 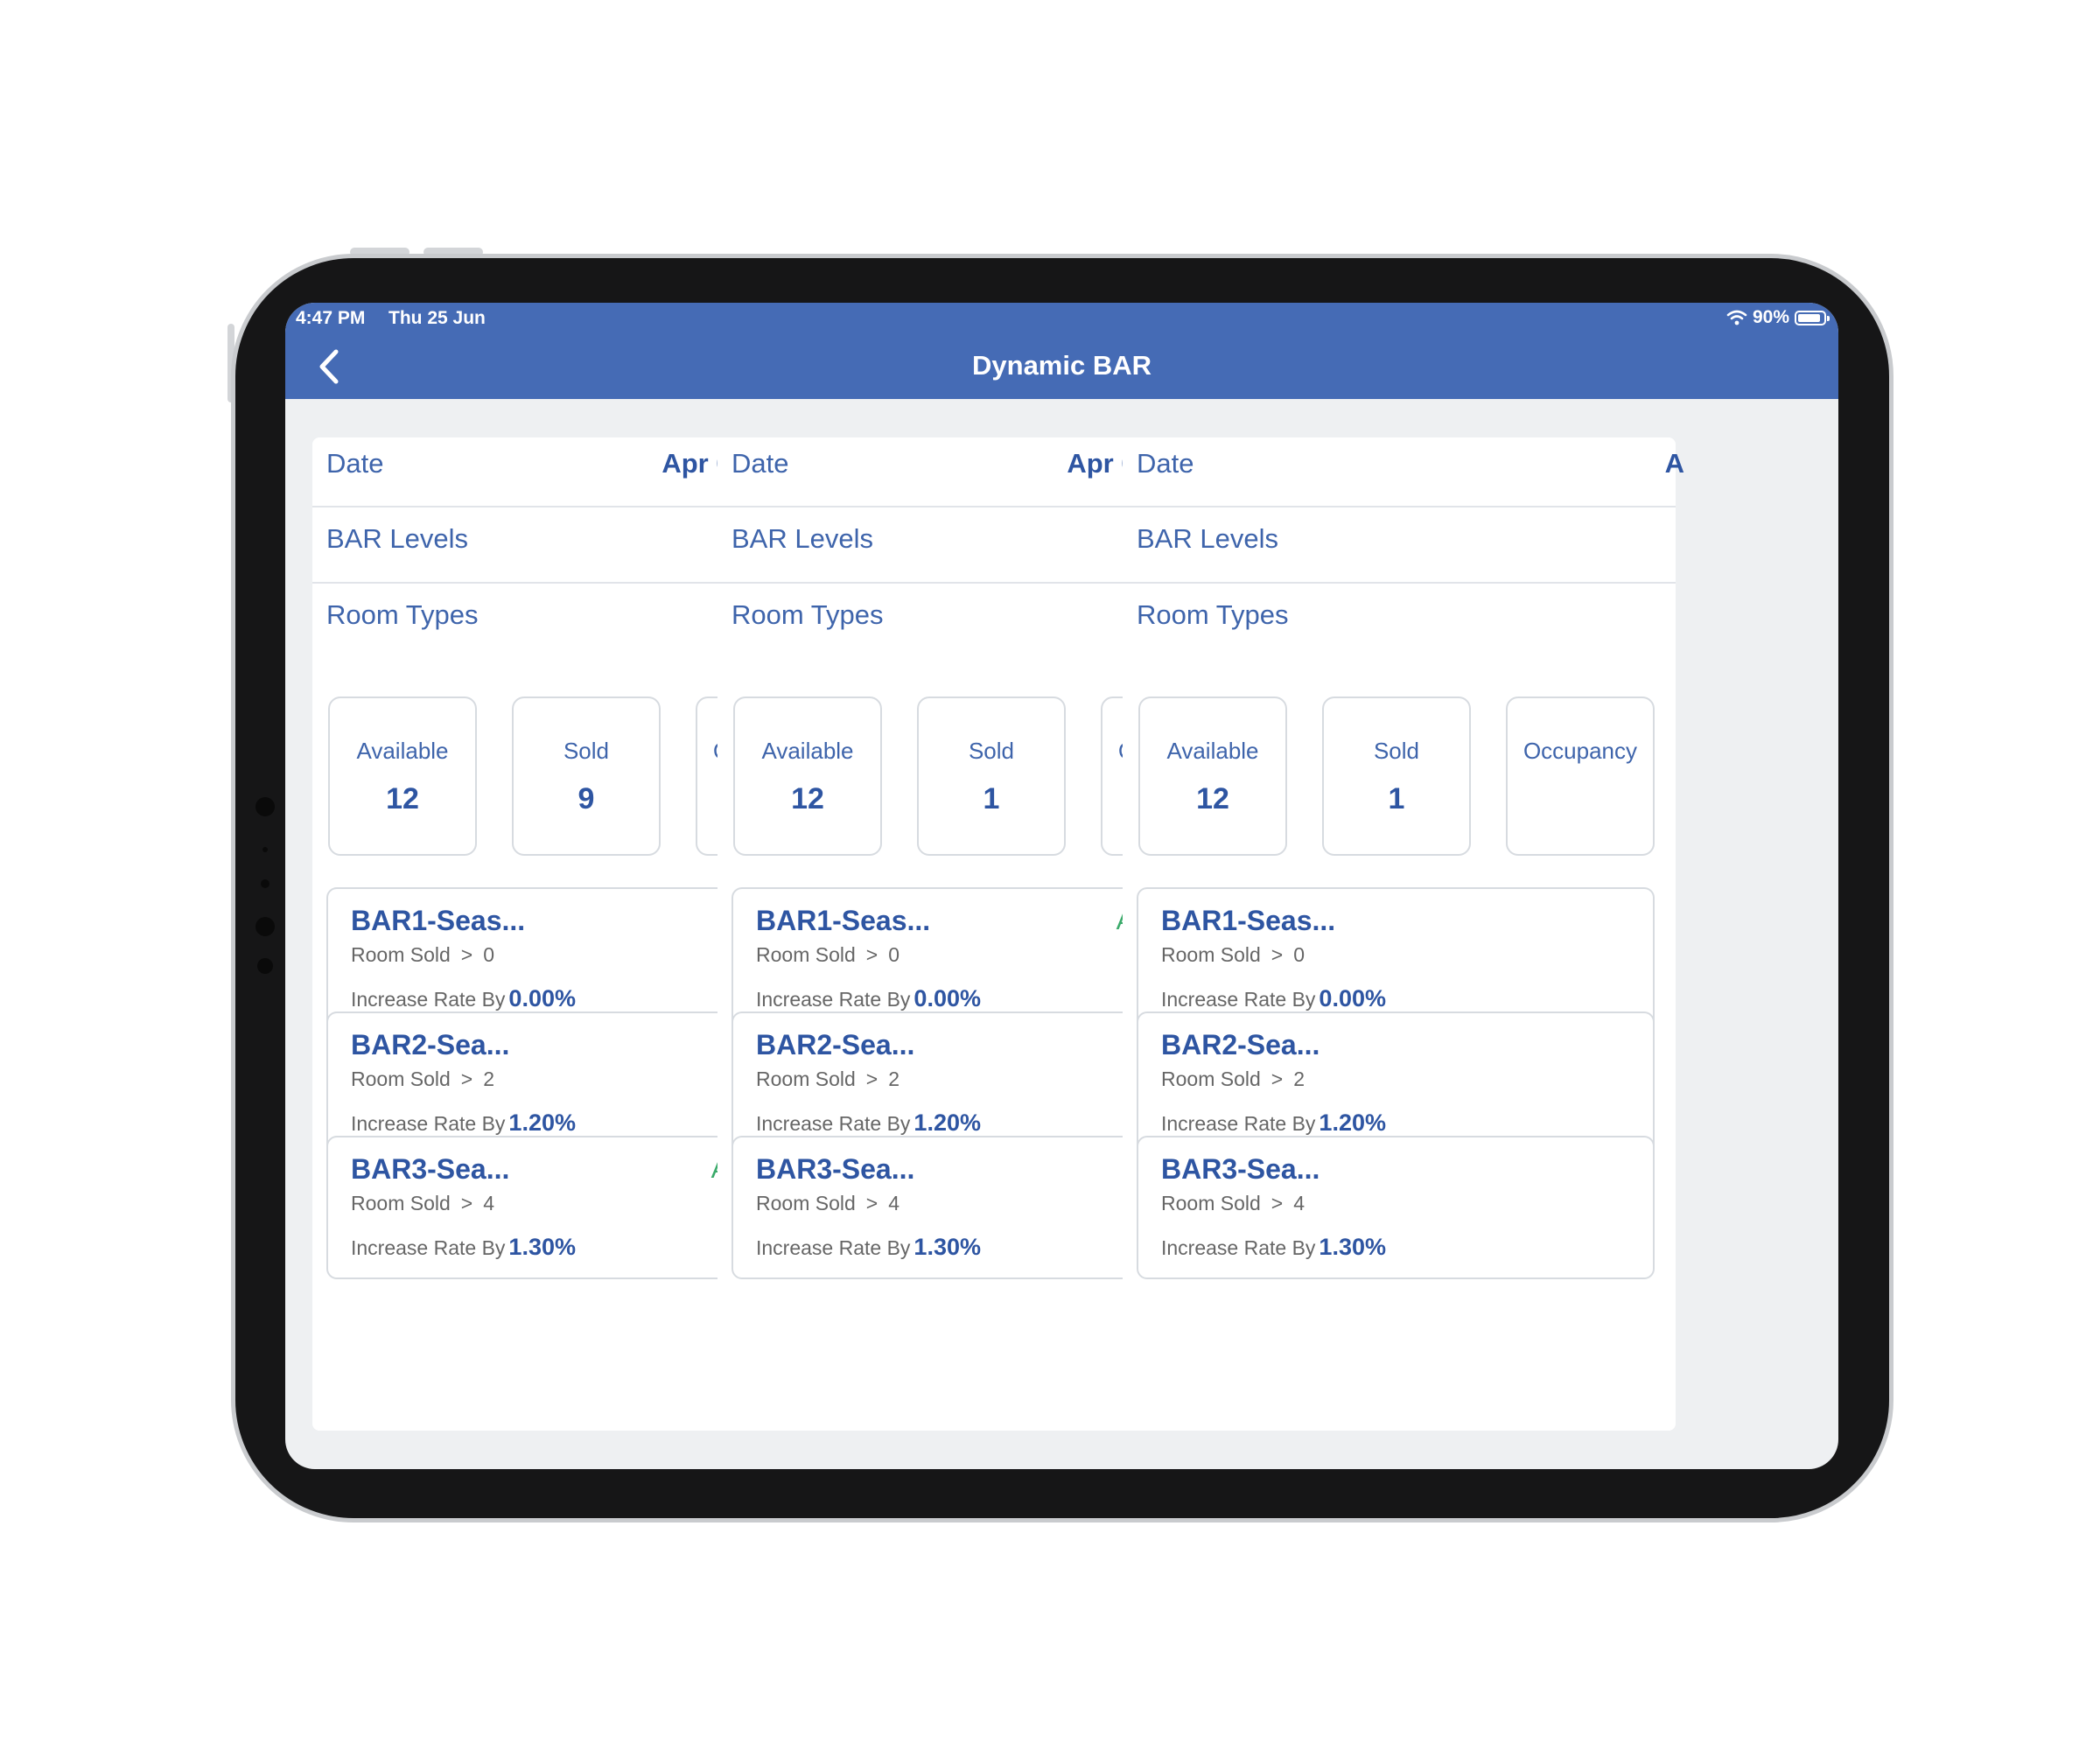 I want to click on sold-value: 9, so click(x=586, y=799).